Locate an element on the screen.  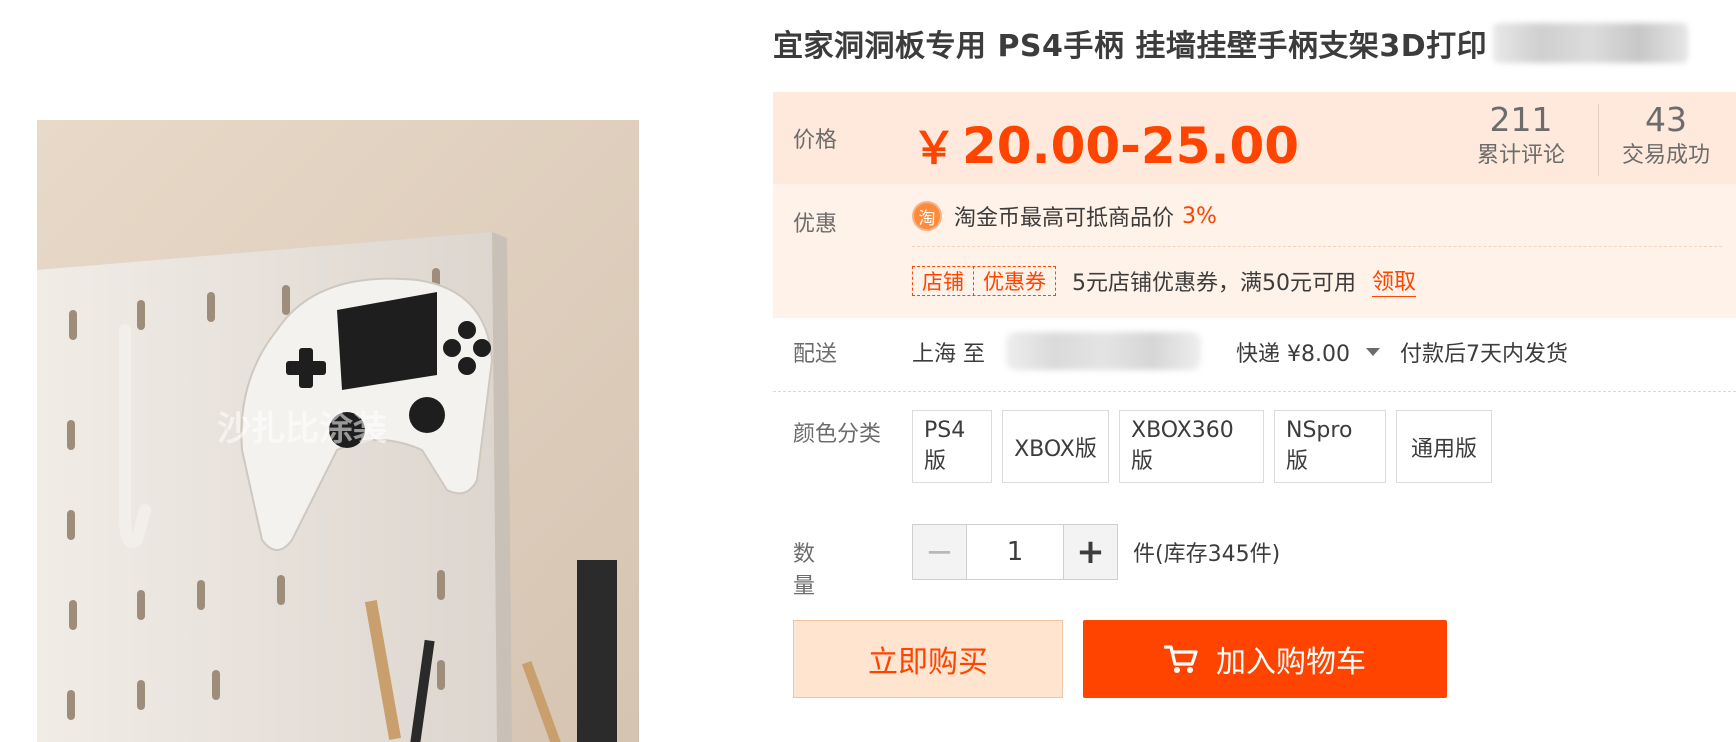
taojinbi-percent: 3% is located at coordinates (1199, 216).